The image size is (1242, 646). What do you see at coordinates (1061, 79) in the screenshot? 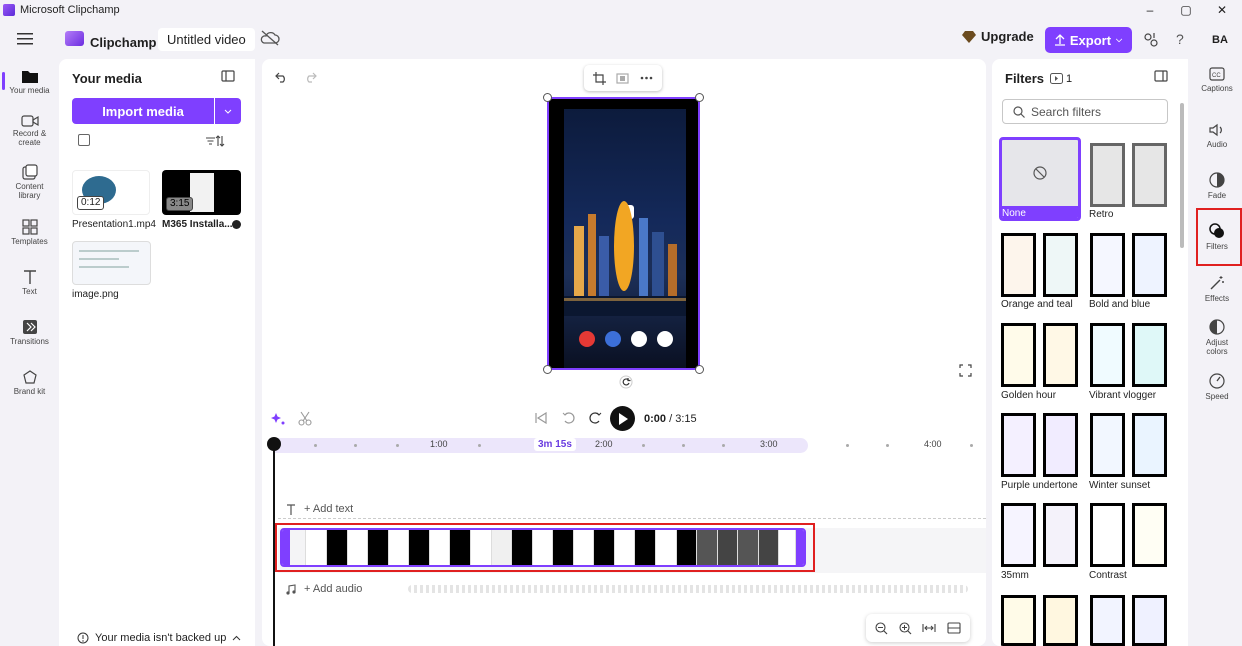
I see `applied-filter-count: 1` at bounding box center [1061, 79].